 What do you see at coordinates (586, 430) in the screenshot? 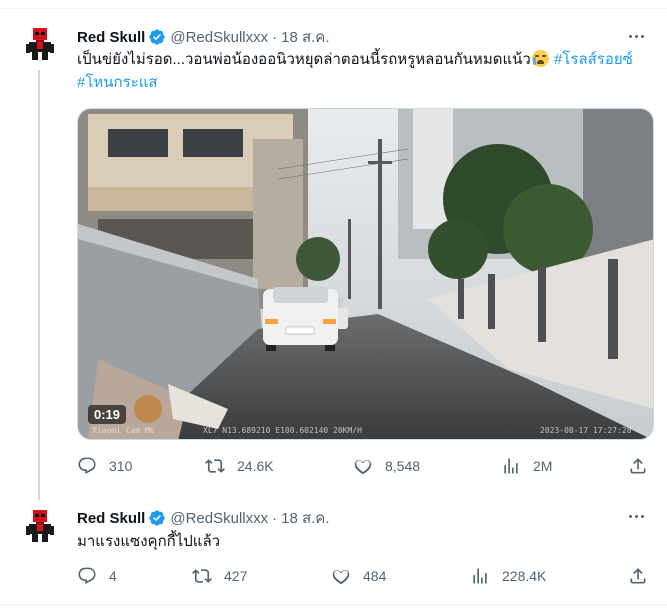
I see `dashcam-timestamp: 2023-08-17 17:27:28` at bounding box center [586, 430].